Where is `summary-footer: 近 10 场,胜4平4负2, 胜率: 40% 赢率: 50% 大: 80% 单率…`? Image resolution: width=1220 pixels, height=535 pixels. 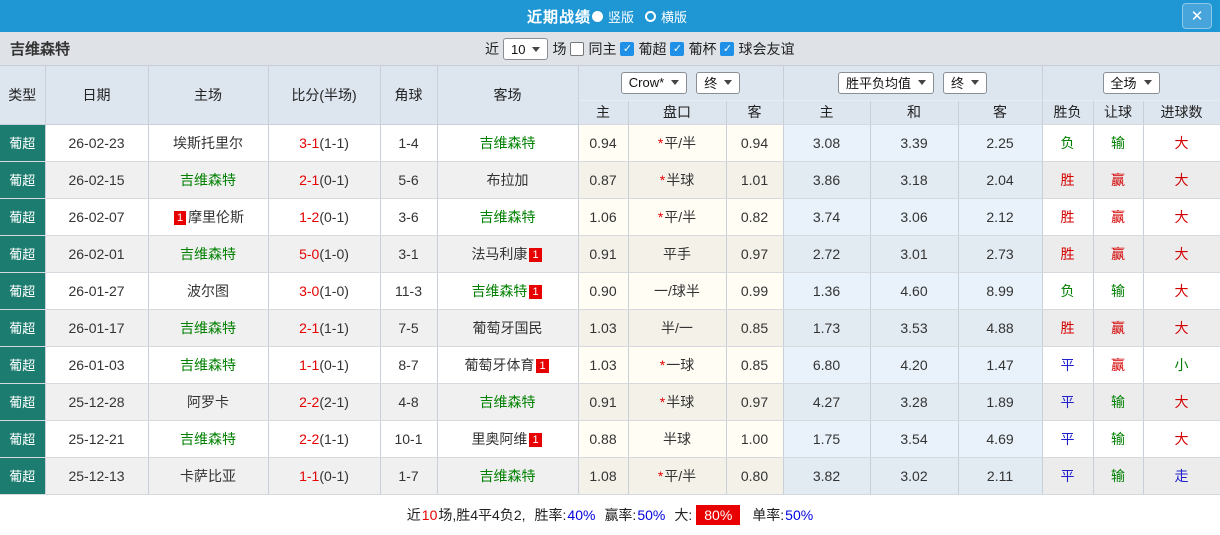 summary-footer: 近 10 场,胜4平4负2, 胜率: 40% 赢率: 50% 大: 80% 单率… is located at coordinates (610, 514).